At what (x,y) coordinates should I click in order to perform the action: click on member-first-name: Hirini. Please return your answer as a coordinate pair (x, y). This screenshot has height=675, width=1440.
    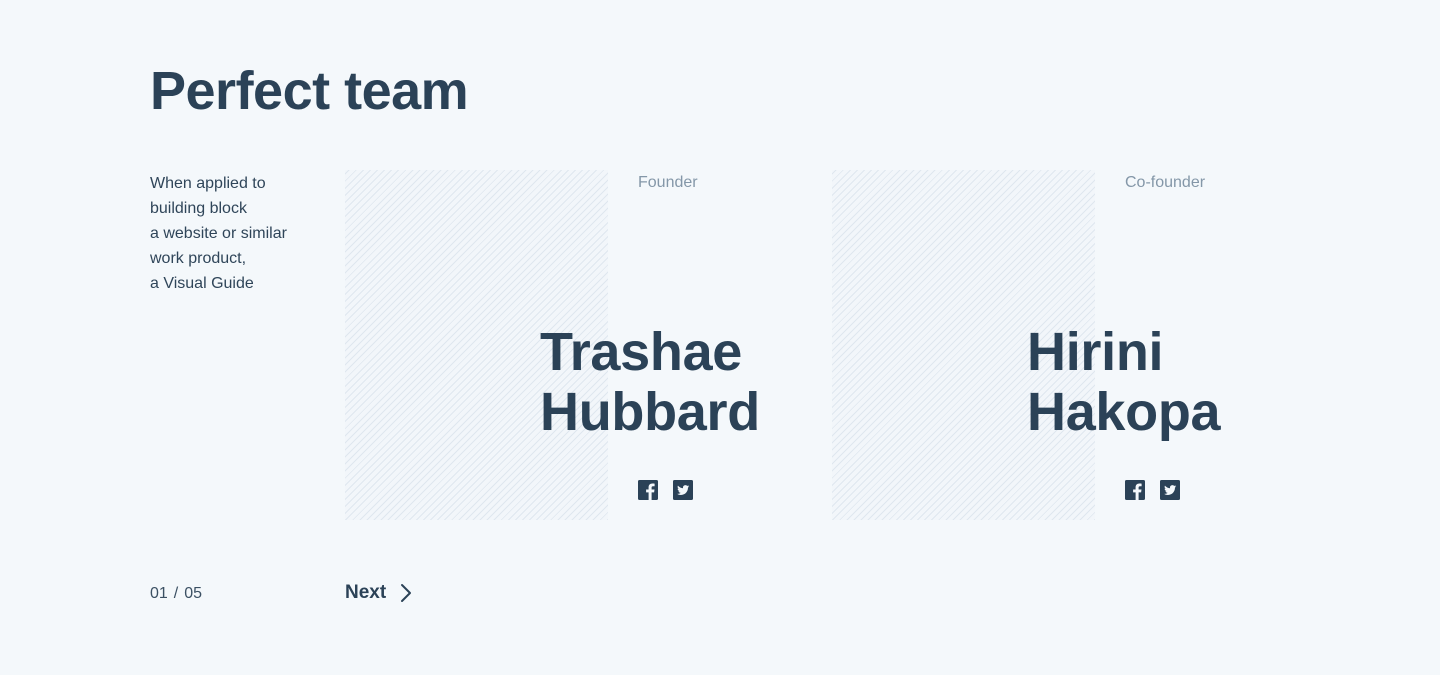
    Looking at the image, I should click on (1095, 352).